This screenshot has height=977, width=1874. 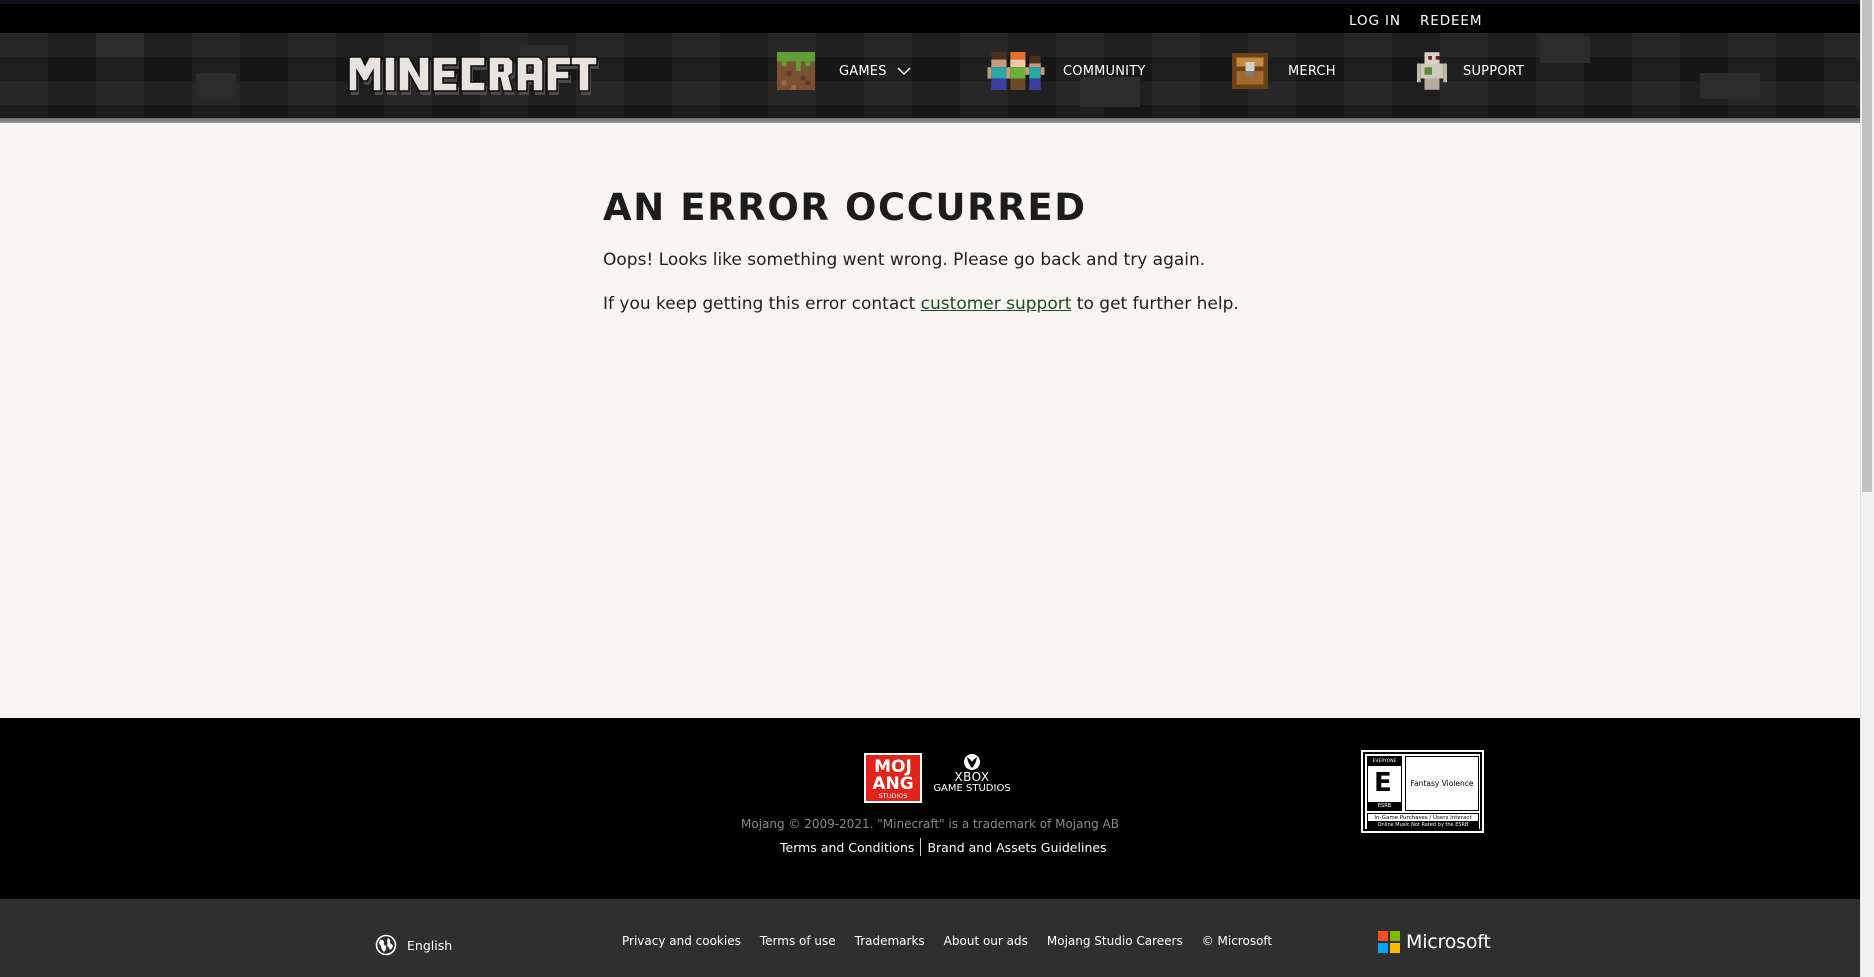 I want to click on language-selector: English, so click(x=413, y=945).